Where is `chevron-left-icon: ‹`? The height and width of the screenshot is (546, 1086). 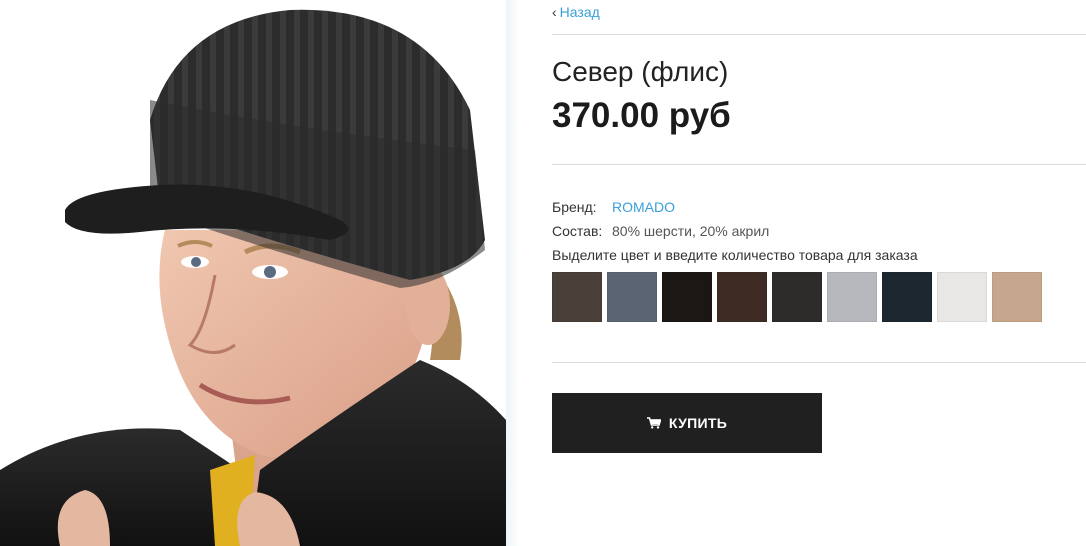 chevron-left-icon: ‹ is located at coordinates (554, 12).